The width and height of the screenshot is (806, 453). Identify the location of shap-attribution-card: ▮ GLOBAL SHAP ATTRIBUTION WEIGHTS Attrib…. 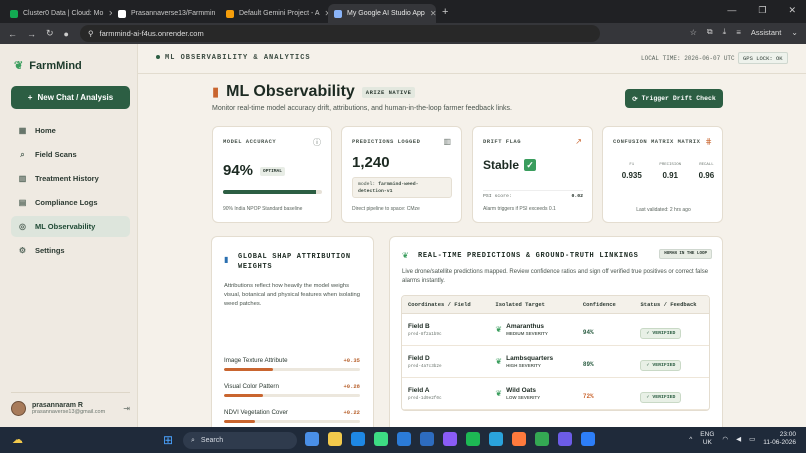
(292, 331).